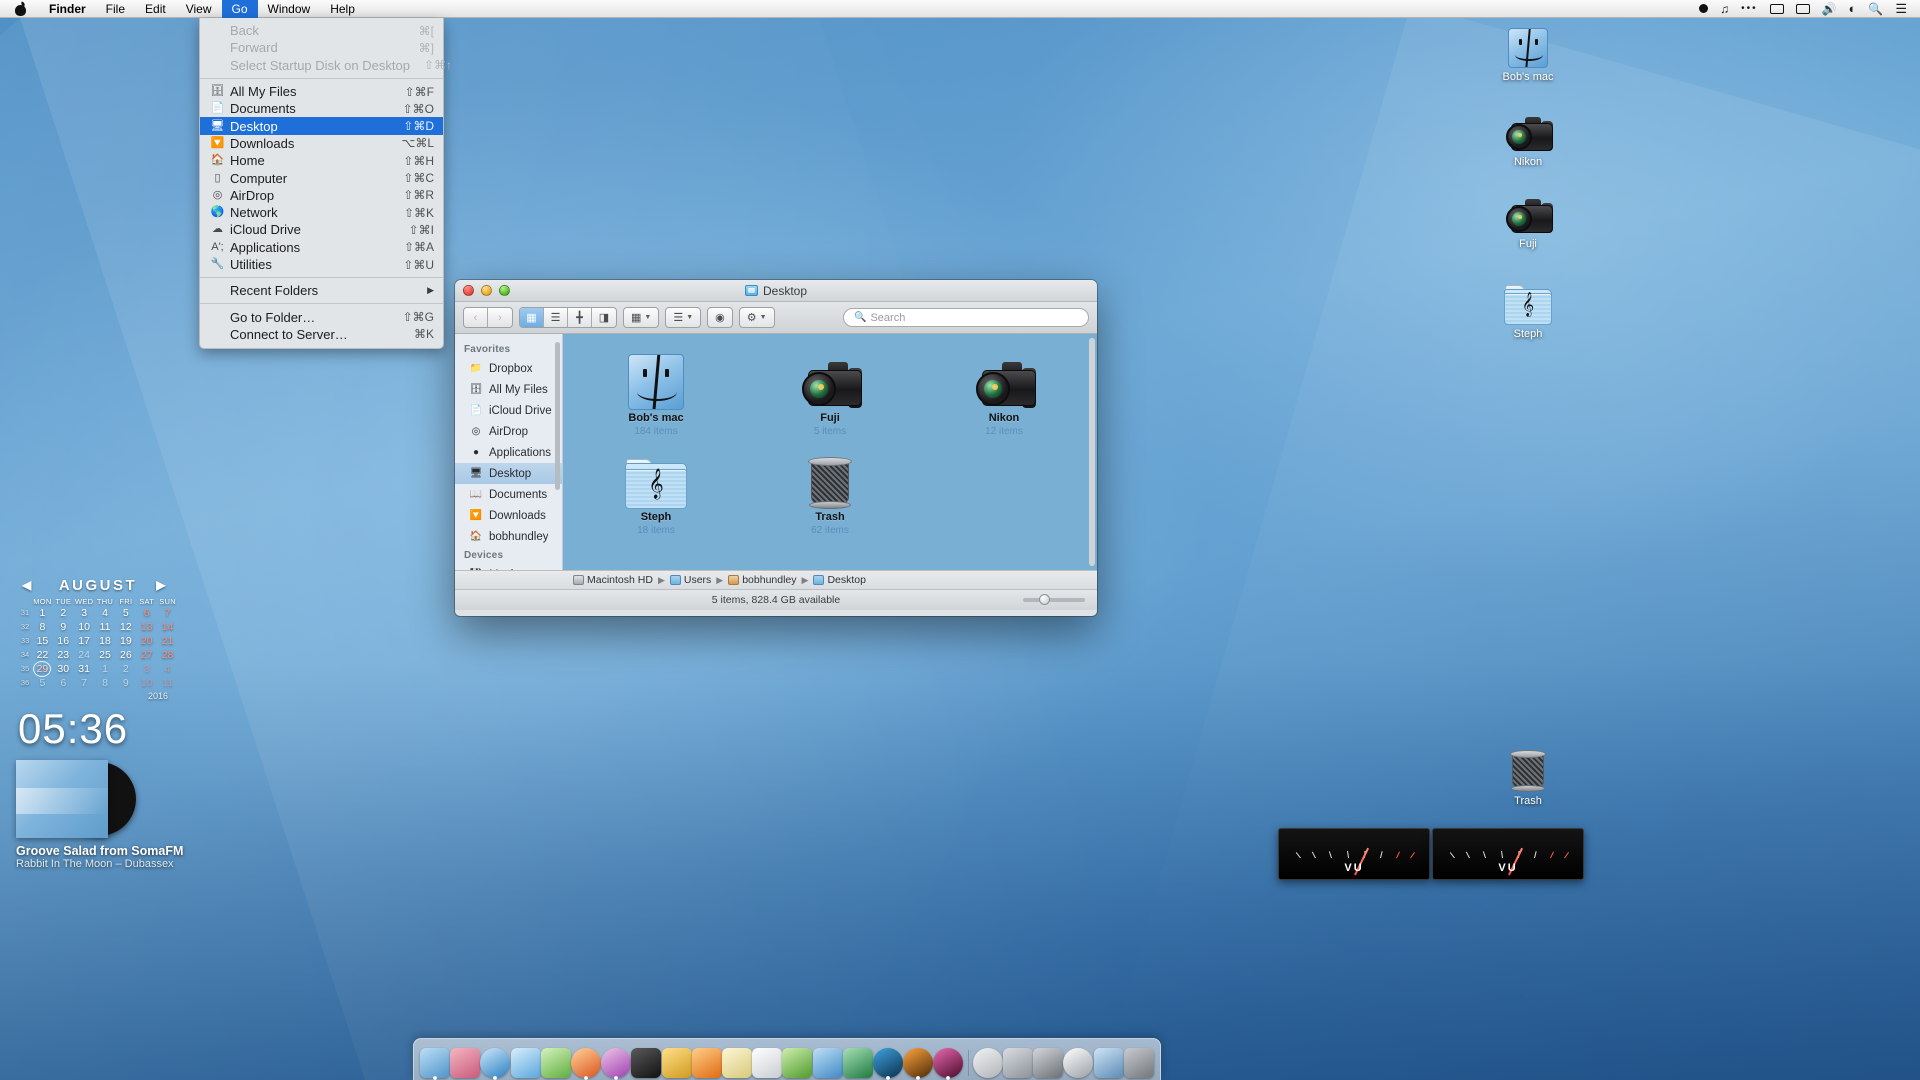 The height and width of the screenshot is (1080, 1920). I want to click on dock-item-system-preferences, so click(1018, 1061).